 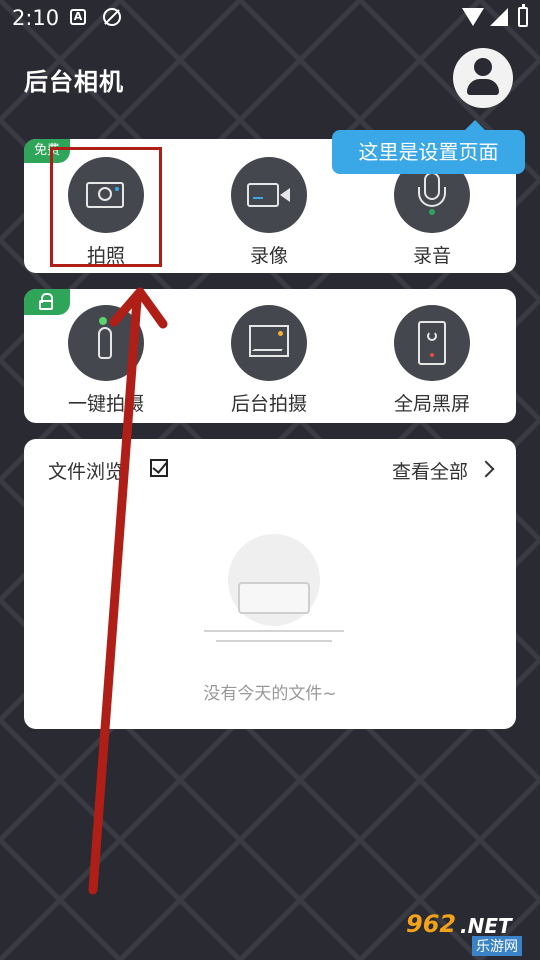 What do you see at coordinates (78, 17) in the screenshot?
I see `accessibility-icon: A` at bounding box center [78, 17].